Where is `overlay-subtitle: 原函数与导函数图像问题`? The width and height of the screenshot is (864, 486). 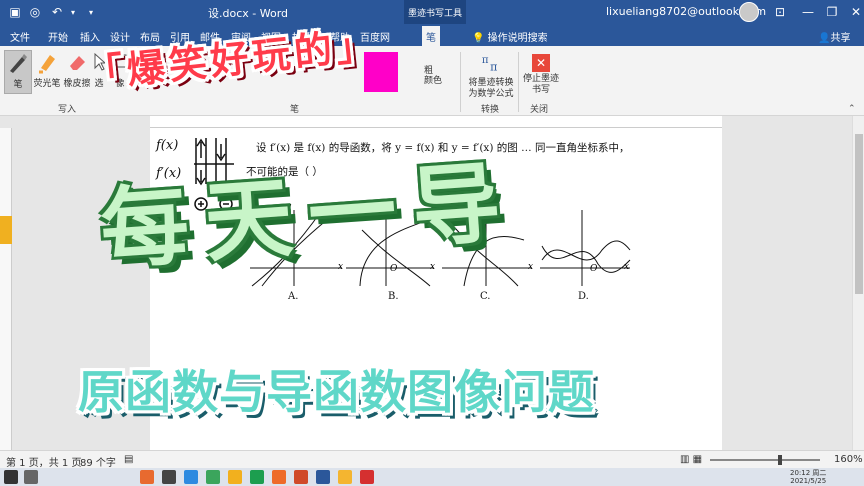 overlay-subtitle: 原函数与导函数图像问题 is located at coordinates (336, 392).